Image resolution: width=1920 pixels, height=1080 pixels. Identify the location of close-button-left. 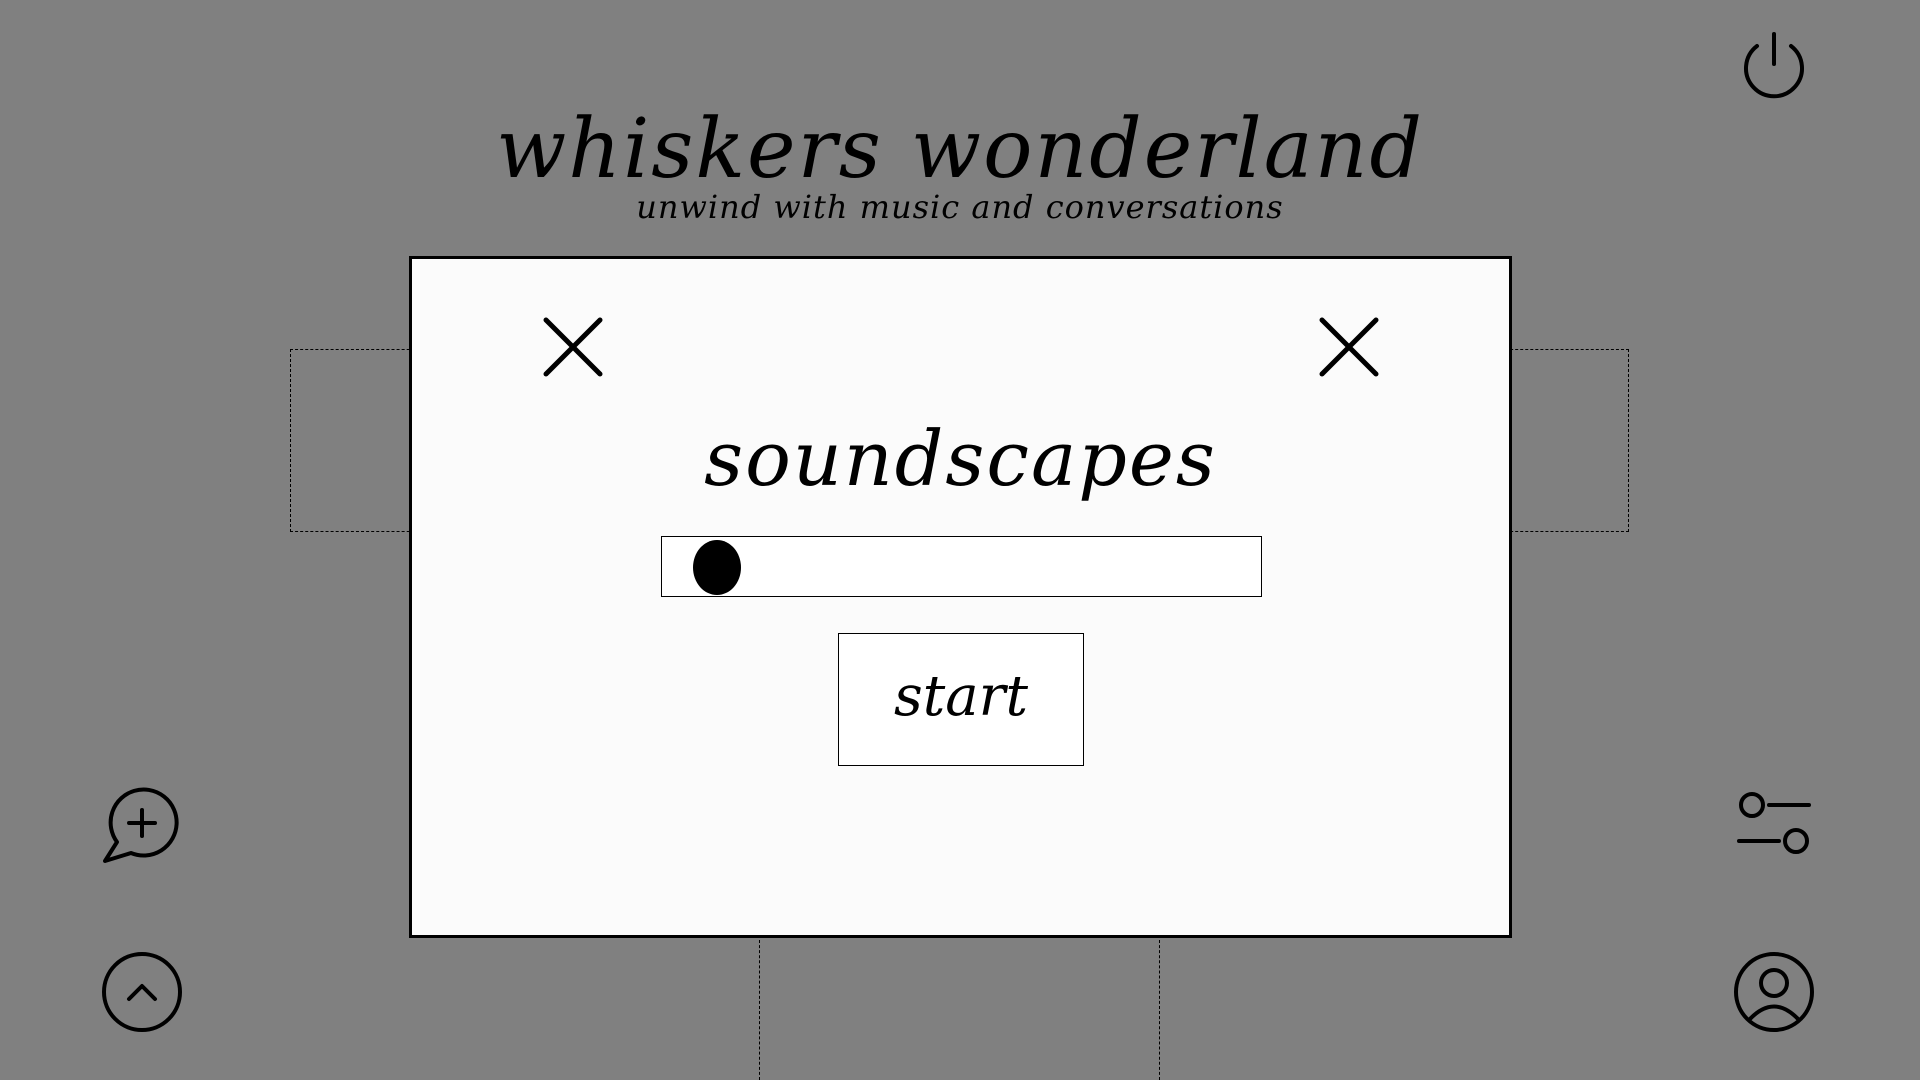
(573, 347).